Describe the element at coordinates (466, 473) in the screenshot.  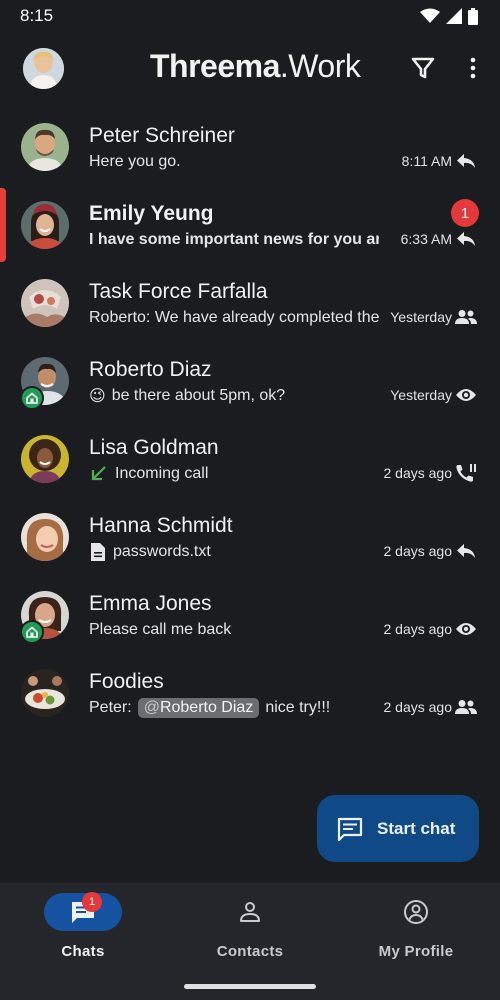
I see `phone-icon` at that location.